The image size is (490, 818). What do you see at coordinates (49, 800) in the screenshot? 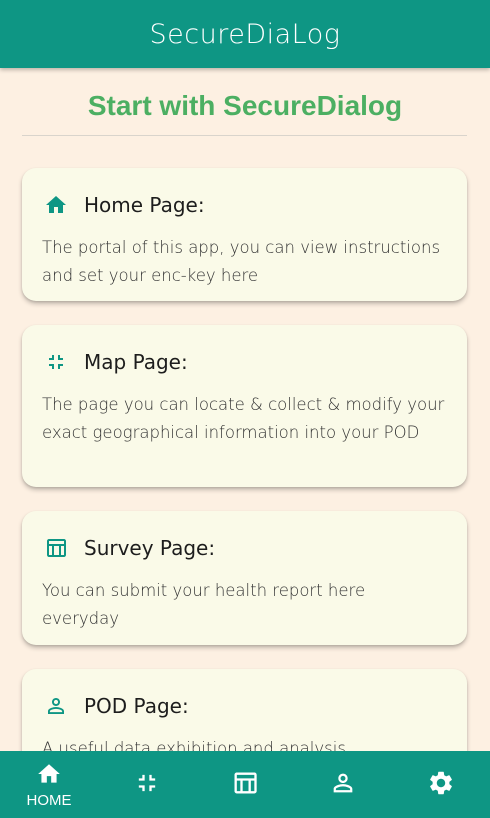
I see `nav-item-label: HOME` at bounding box center [49, 800].